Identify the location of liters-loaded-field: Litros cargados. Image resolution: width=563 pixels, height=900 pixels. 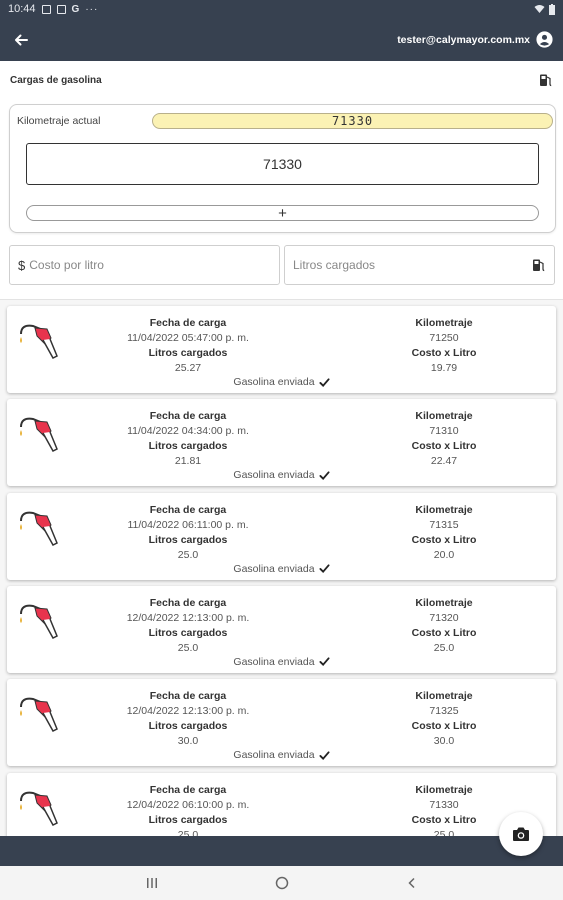
(419, 265).